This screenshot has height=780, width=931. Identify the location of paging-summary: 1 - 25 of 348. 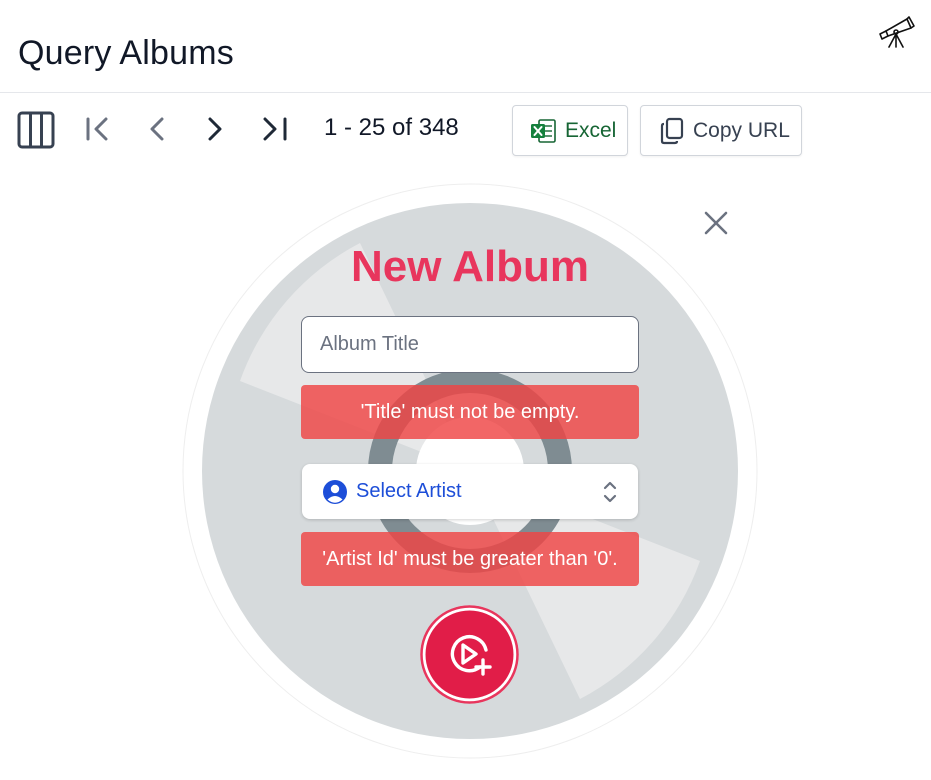
(391, 127).